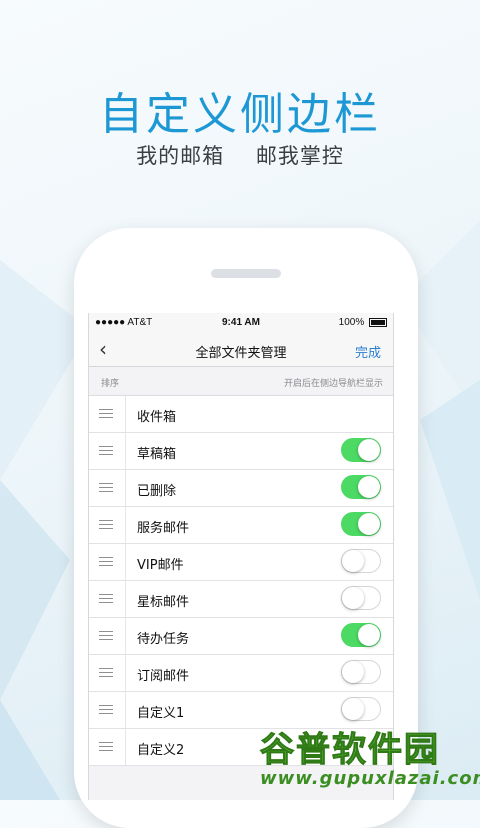 The height and width of the screenshot is (828, 480). I want to click on folder-row: 服务邮件, so click(241, 525).